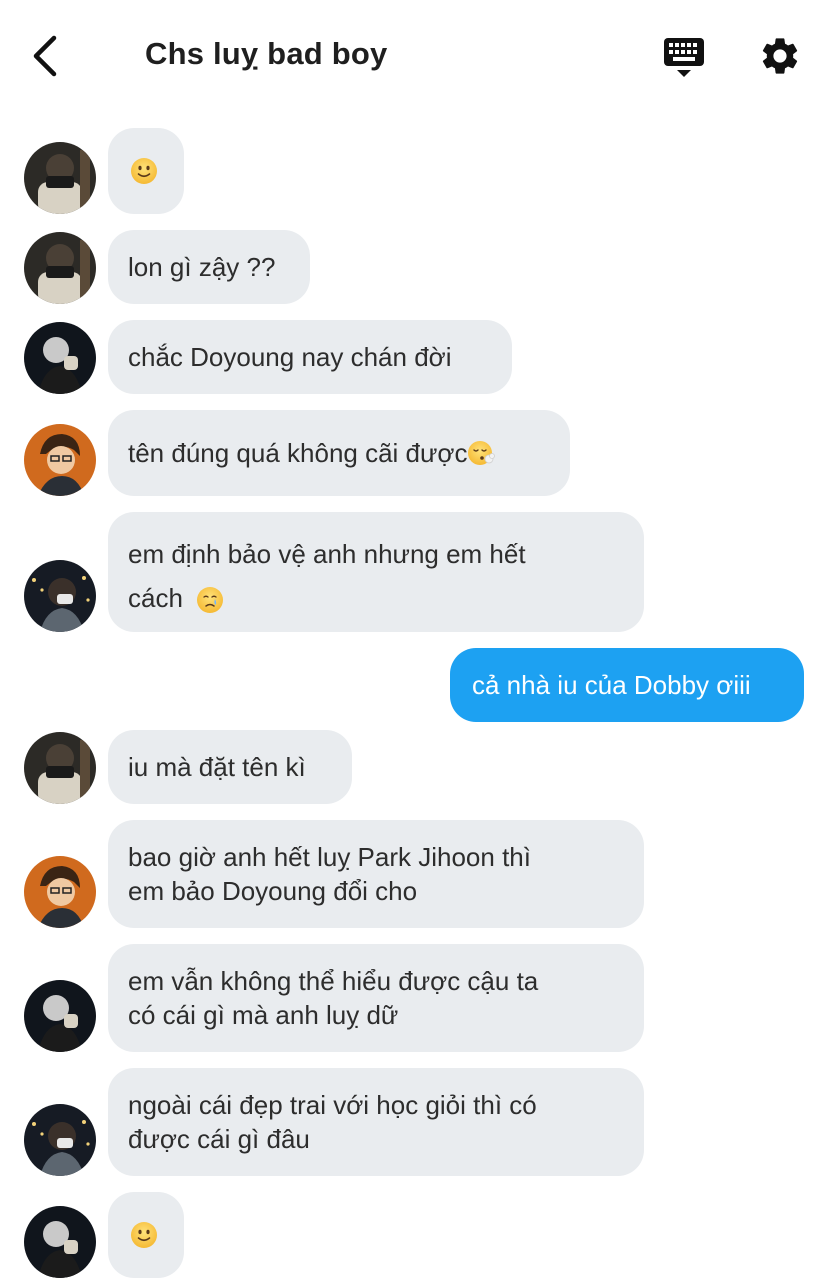  I want to click on message-bubble: iu mà đặt tên kì, so click(230, 767).